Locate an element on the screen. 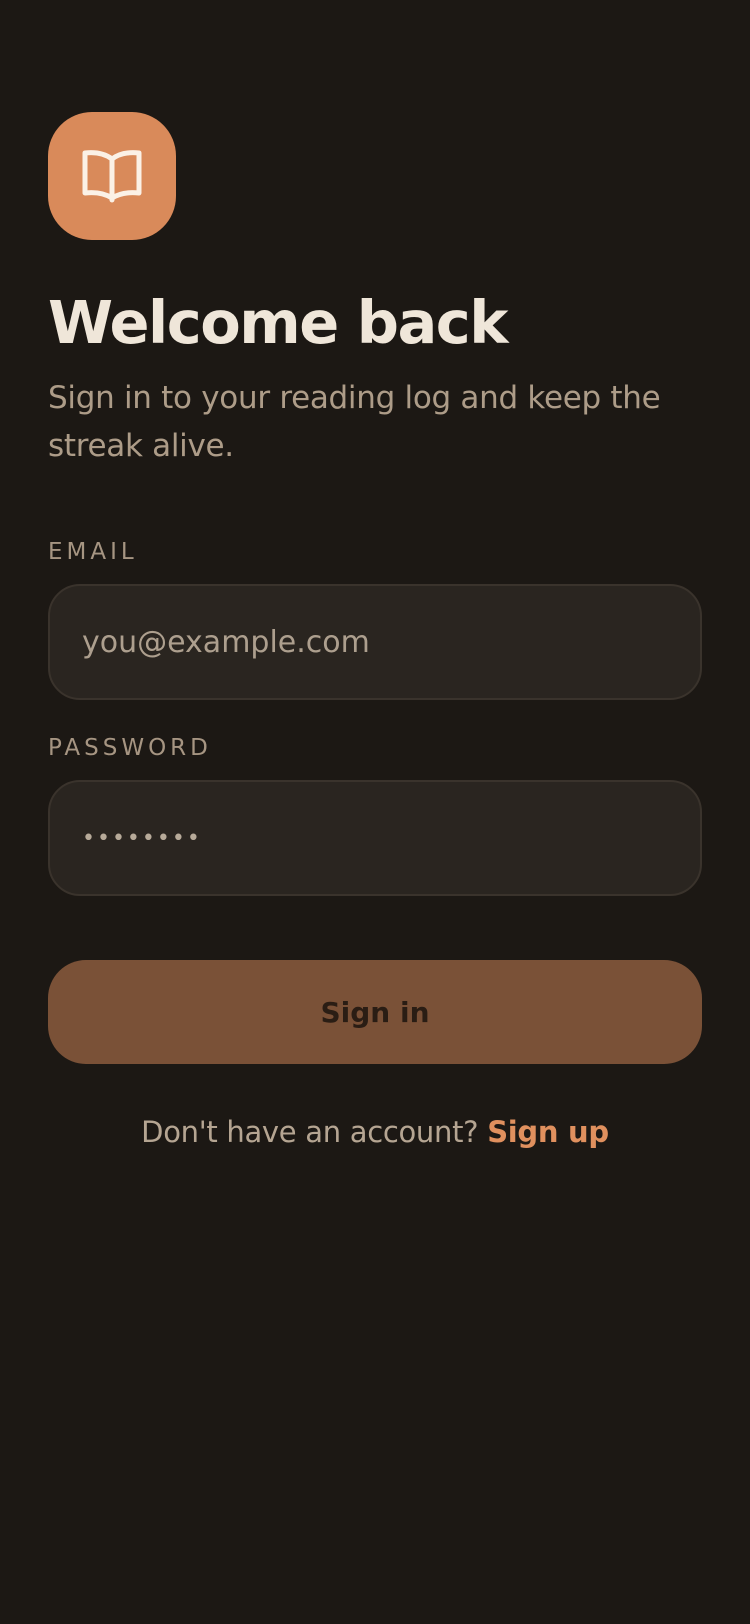 This screenshot has height=1624, width=750. email-field is located at coordinates (375, 642).